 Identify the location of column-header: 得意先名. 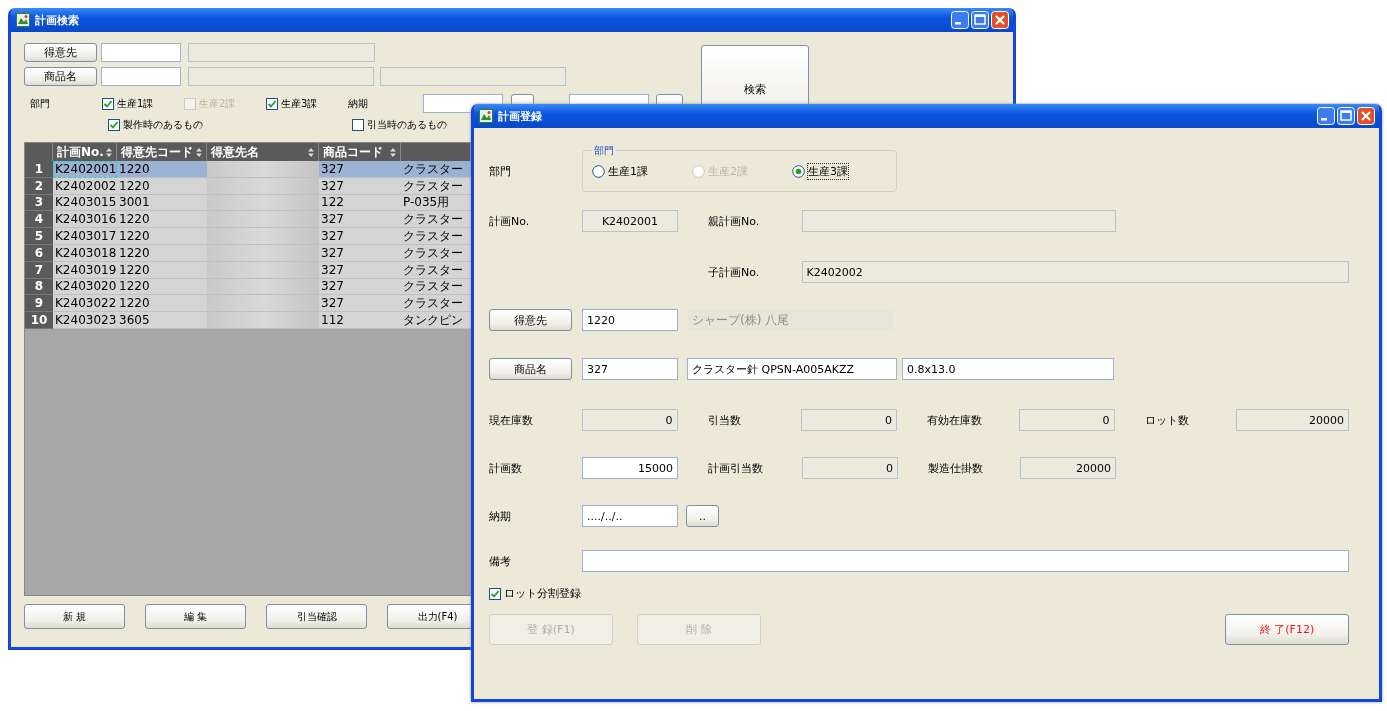
(263, 152).